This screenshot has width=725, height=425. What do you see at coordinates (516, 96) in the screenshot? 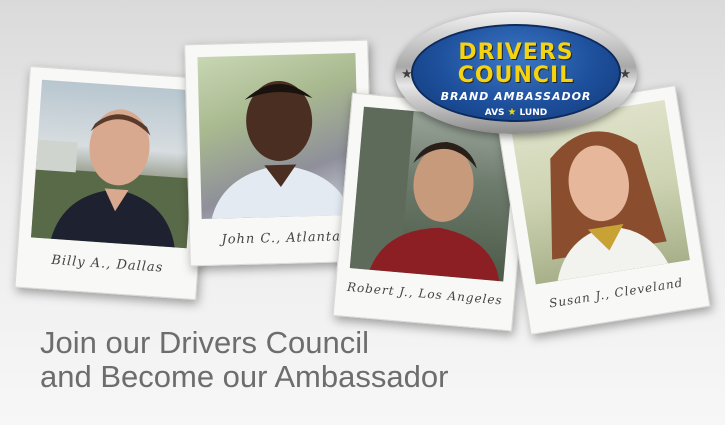
I see `badge-subtitle: BRAND AMBASSADOR` at bounding box center [516, 96].